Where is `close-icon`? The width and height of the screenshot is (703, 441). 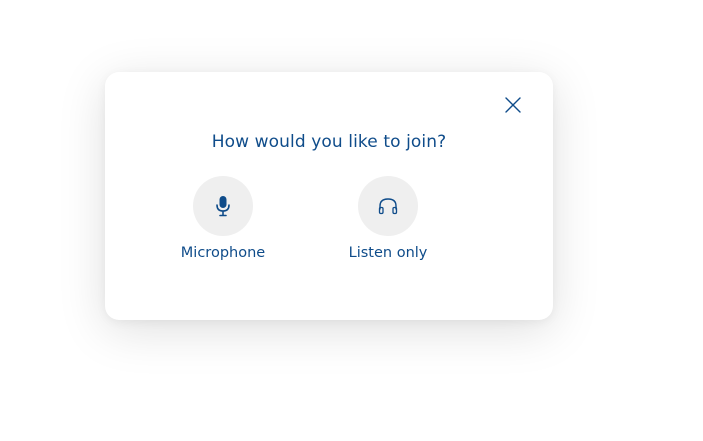
close-icon is located at coordinates (513, 105).